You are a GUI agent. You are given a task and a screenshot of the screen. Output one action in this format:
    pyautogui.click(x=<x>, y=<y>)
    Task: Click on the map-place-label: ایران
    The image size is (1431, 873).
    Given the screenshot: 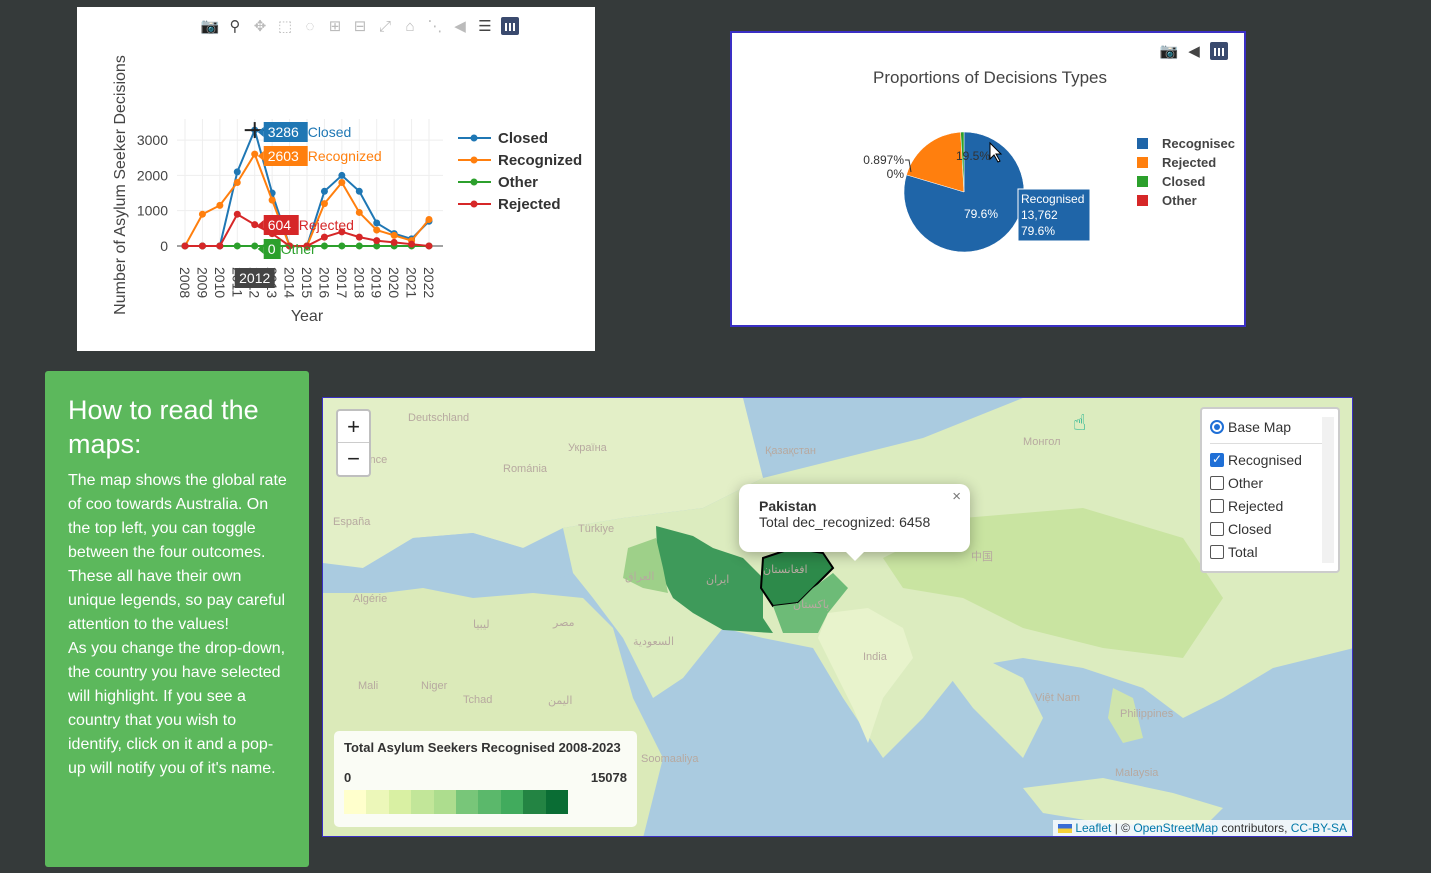 What is the action you would take?
    pyautogui.click(x=718, y=580)
    